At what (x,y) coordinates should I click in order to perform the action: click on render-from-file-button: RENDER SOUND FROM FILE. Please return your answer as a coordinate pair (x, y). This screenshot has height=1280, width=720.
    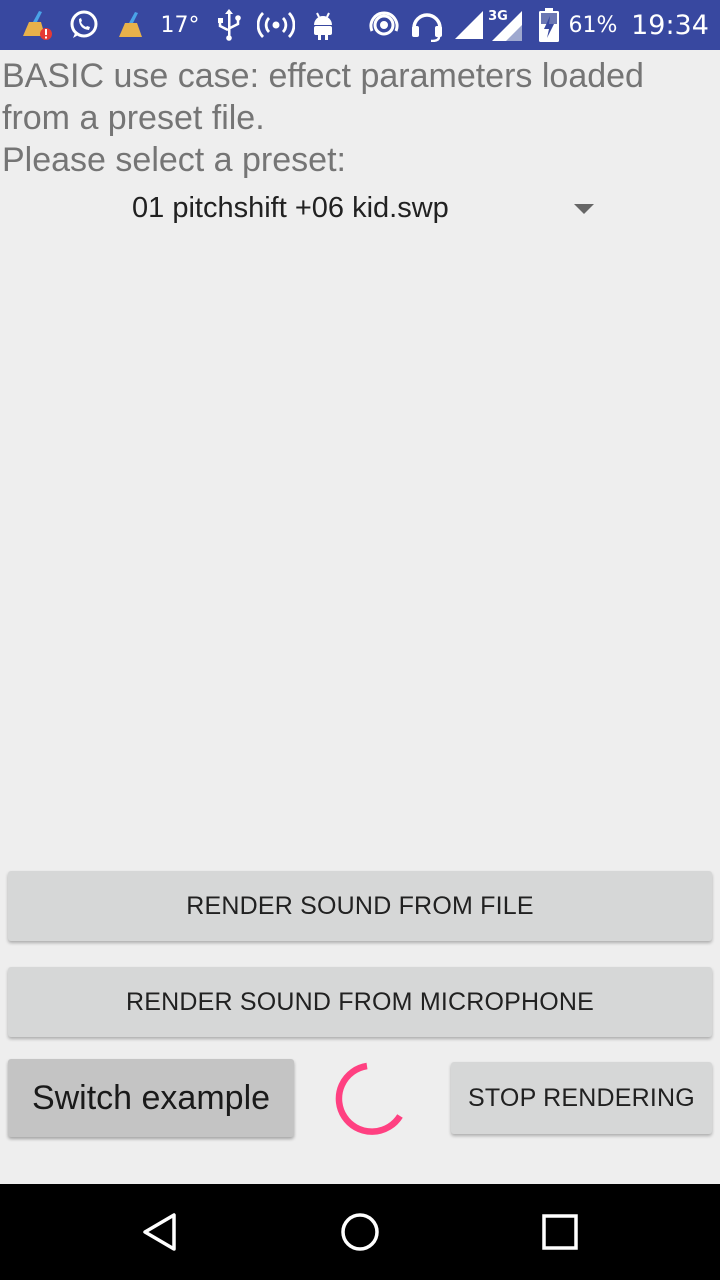
    Looking at the image, I should click on (360, 906).